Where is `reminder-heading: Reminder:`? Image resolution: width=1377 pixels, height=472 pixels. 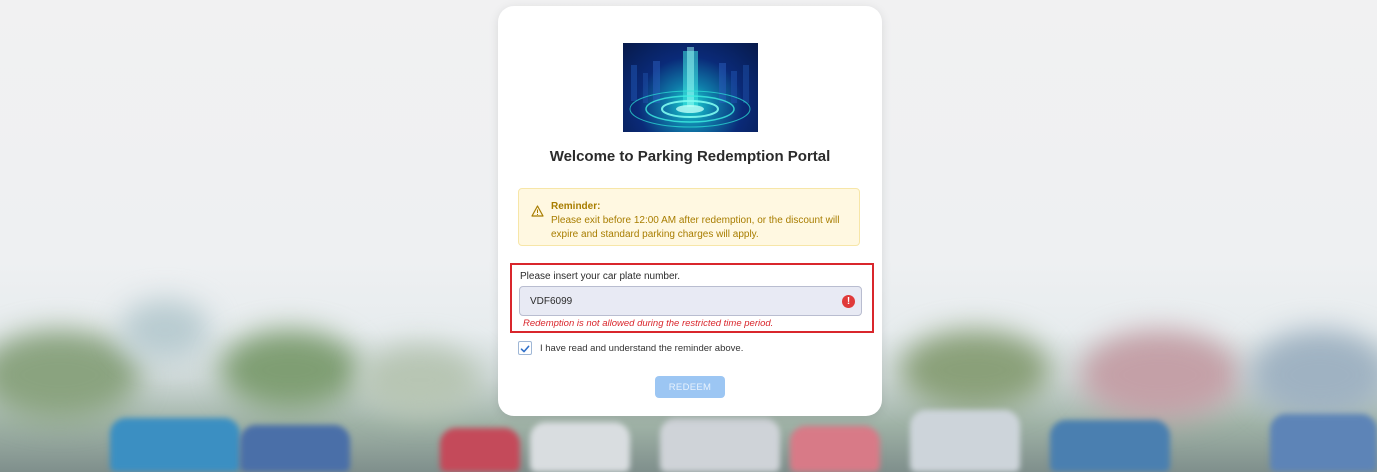
reminder-heading: Reminder: is located at coordinates (576, 206).